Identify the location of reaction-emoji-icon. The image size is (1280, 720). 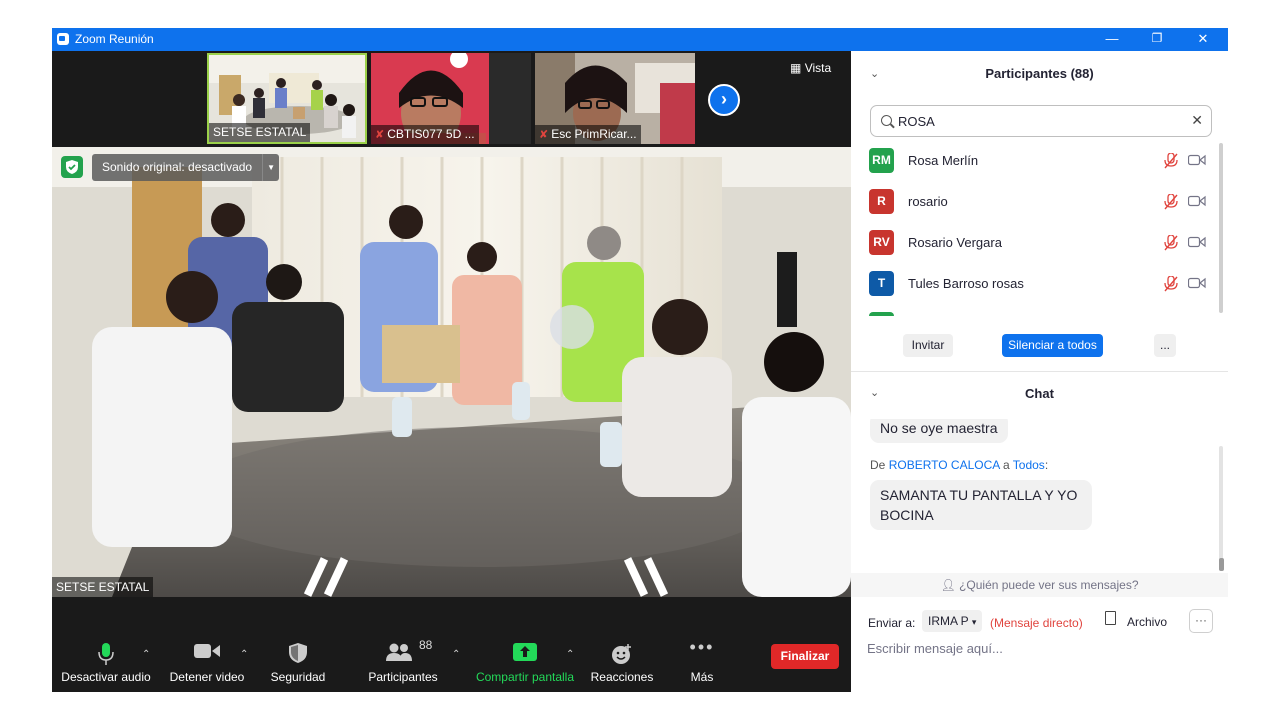
(621, 654).